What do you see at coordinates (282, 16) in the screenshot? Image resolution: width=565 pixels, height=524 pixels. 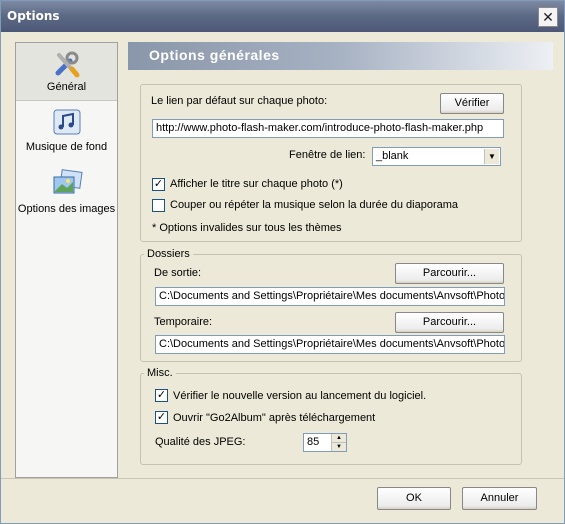 I see `title-bar: Options ✕` at bounding box center [282, 16].